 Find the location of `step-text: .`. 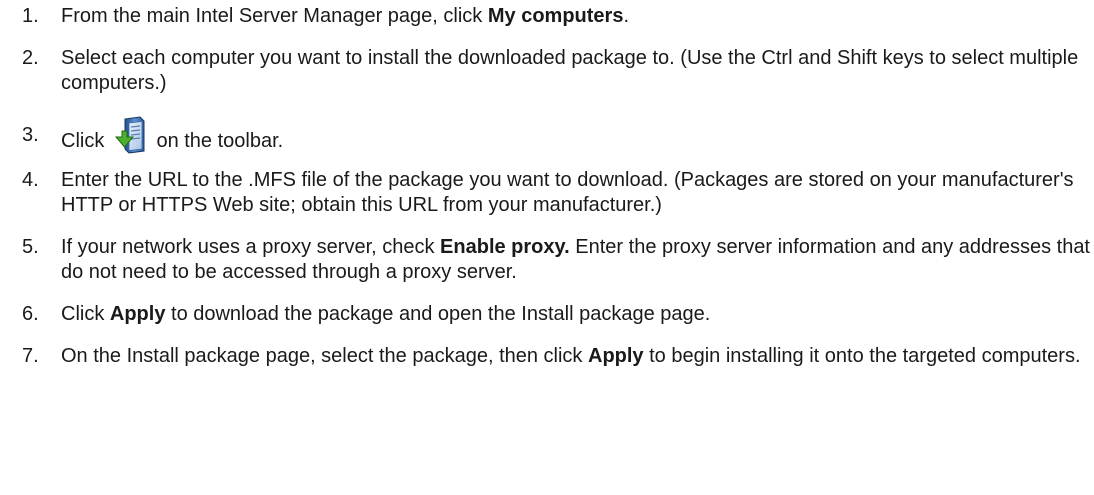

step-text: . is located at coordinates (626, 16).